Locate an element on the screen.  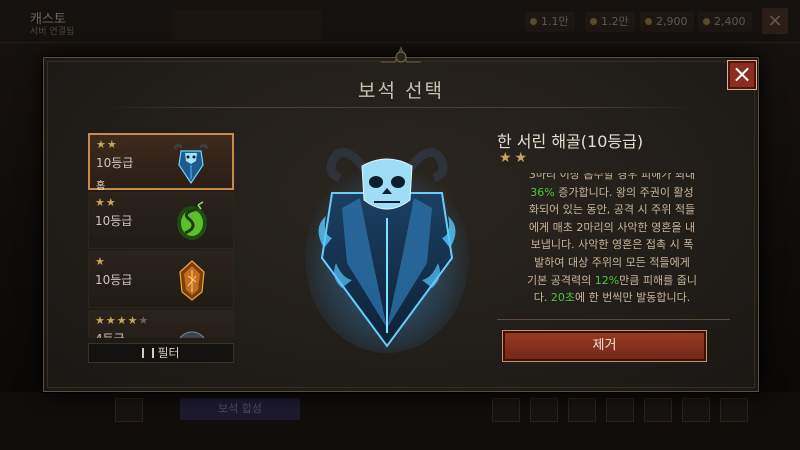
remove-button: 제거 is located at coordinates (604, 346).